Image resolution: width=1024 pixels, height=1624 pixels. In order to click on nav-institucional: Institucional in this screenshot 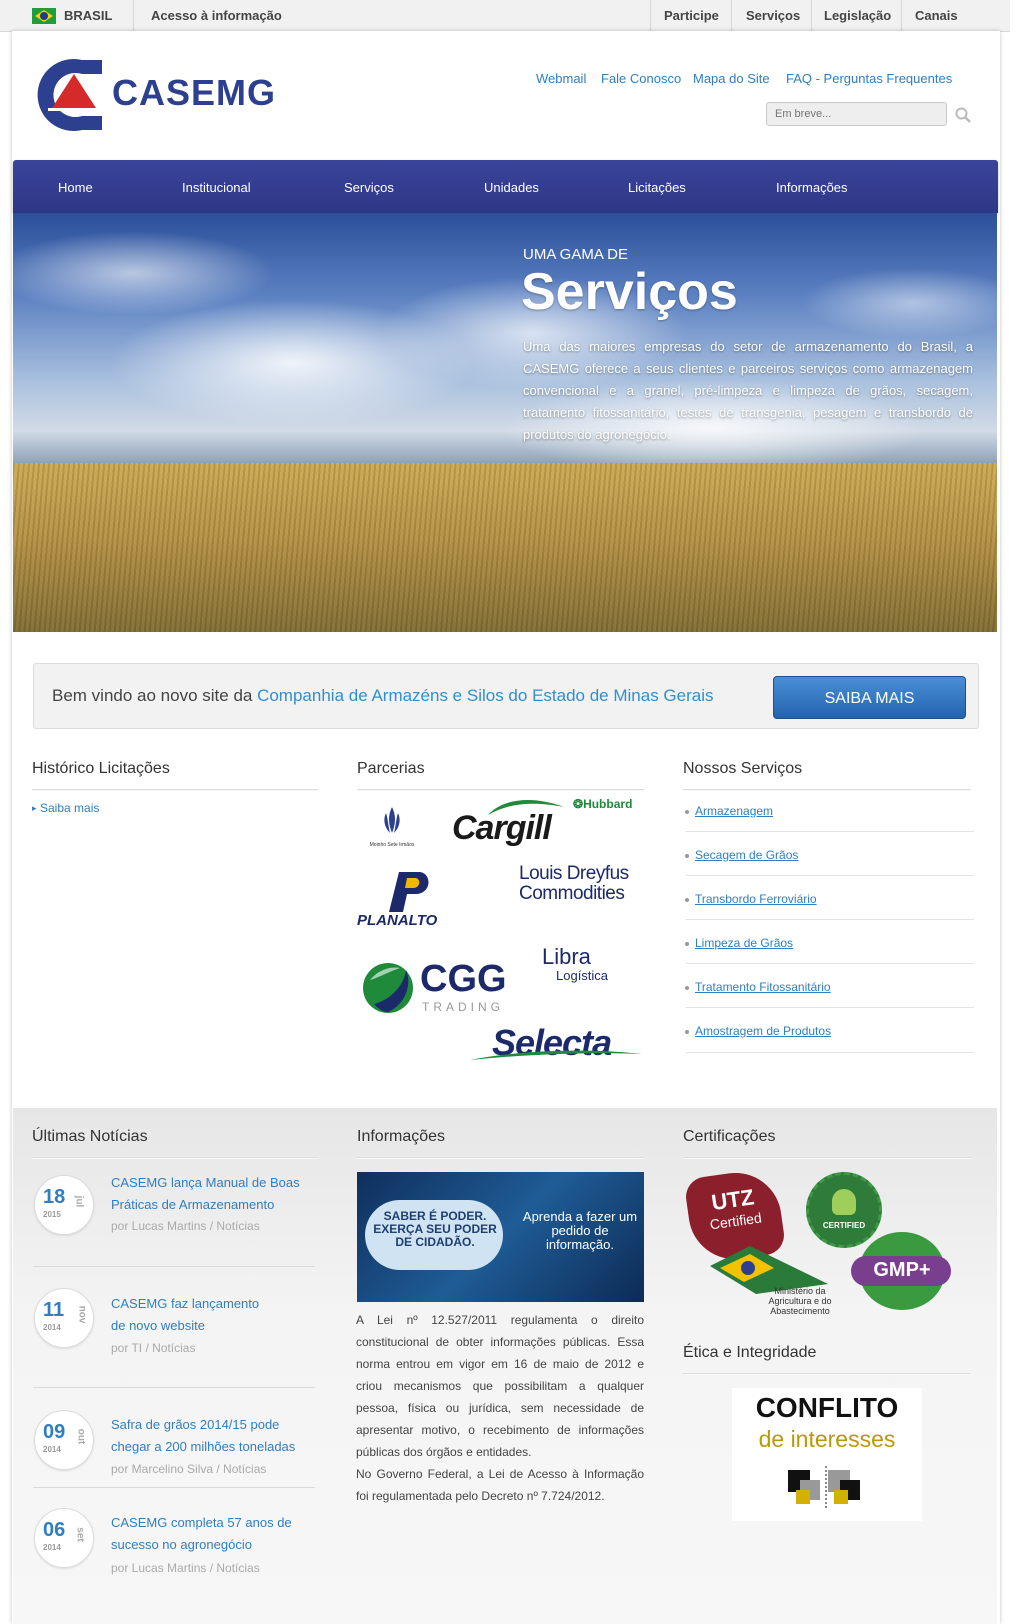, I will do `click(216, 187)`.